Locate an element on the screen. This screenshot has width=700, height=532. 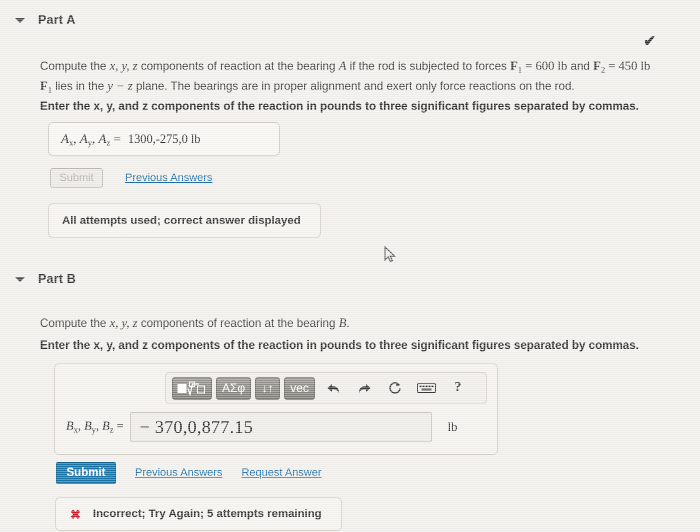
part-b-answer-row: Bx, By, Bz = − 370,0,877.15 lb is located at coordinates (277, 427).